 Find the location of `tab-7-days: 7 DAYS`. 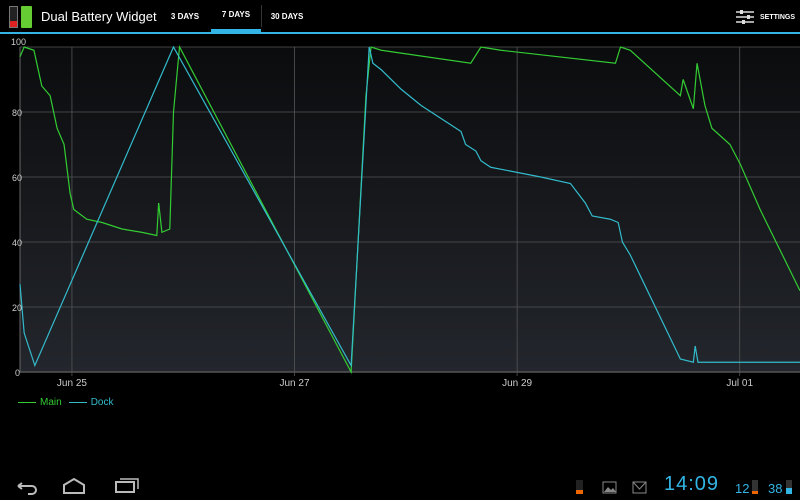

tab-7-days: 7 DAYS is located at coordinates (236, 16).